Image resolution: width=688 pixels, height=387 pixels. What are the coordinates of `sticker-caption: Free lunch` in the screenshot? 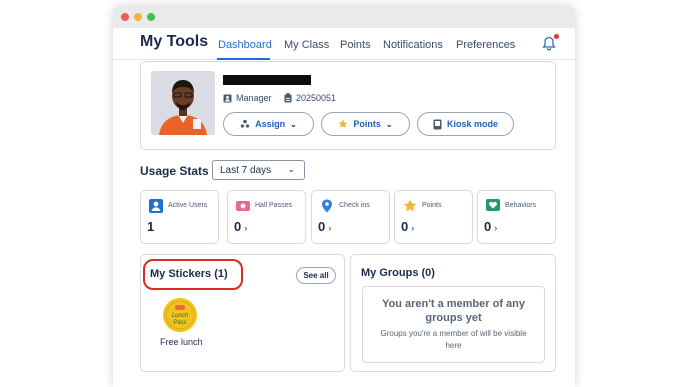 It's located at (181, 342).